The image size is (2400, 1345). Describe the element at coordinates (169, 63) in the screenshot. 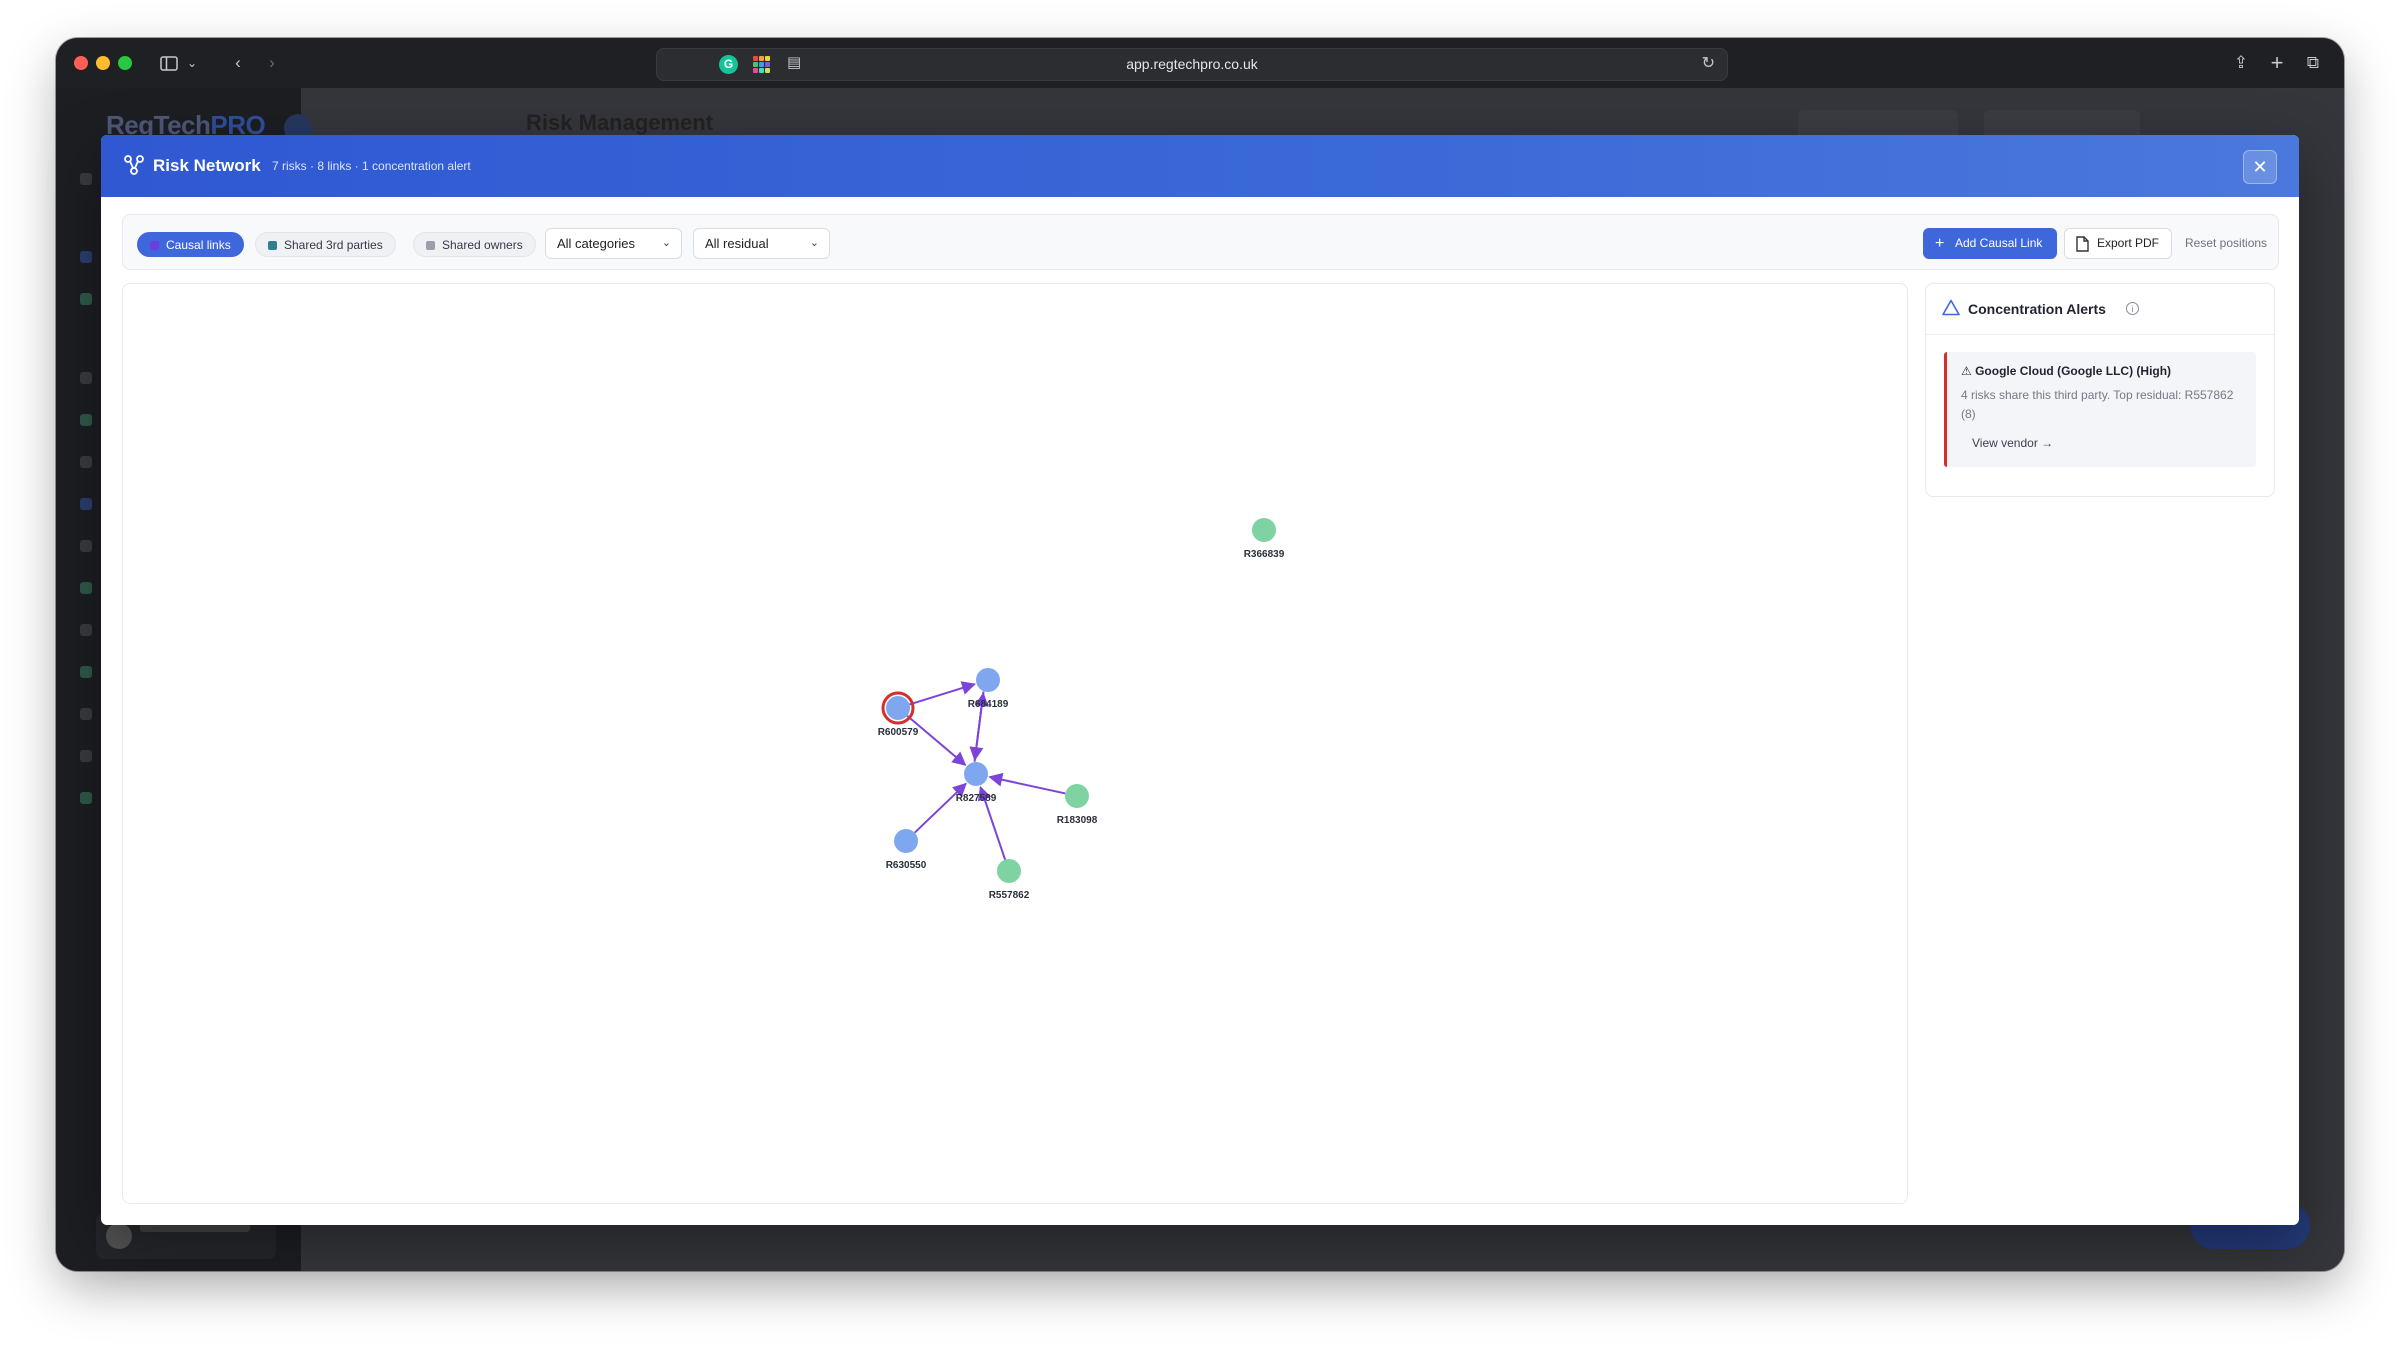

I see `sidebar-toggle-icon` at that location.